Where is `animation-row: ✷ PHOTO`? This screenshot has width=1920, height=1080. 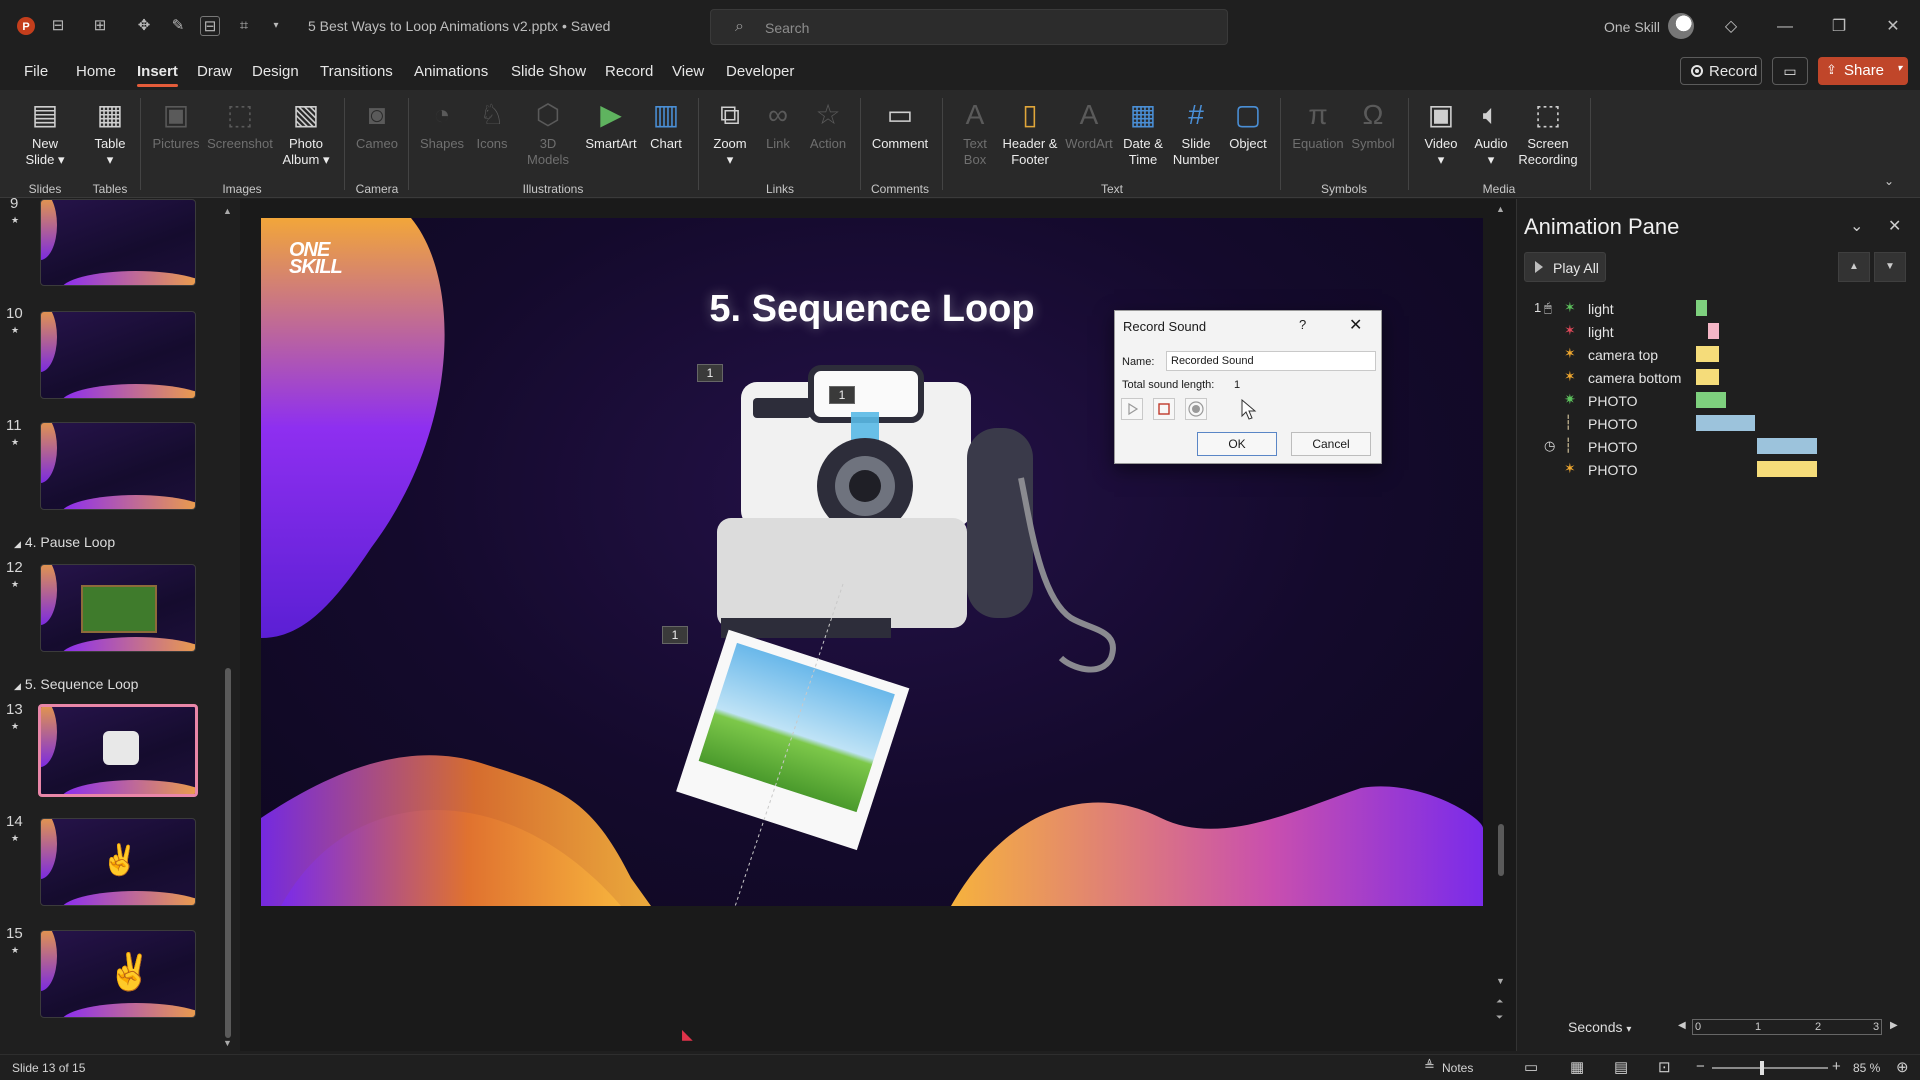
animation-row: ✷ PHOTO is located at coordinates (1680, 400).